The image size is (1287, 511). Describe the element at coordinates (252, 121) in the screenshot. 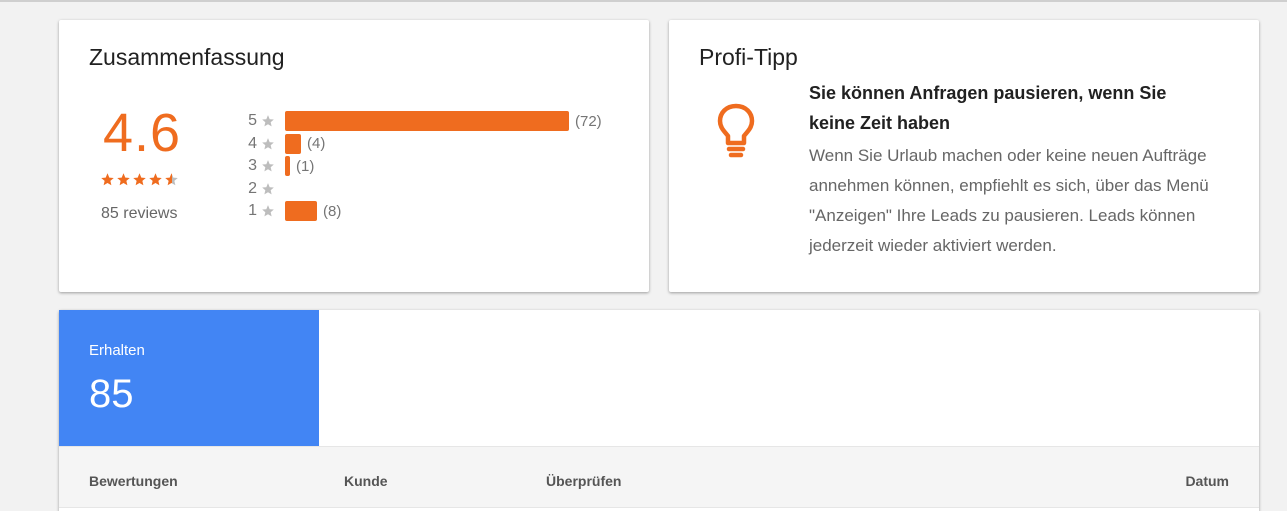

I see `rating-level: 5` at that location.